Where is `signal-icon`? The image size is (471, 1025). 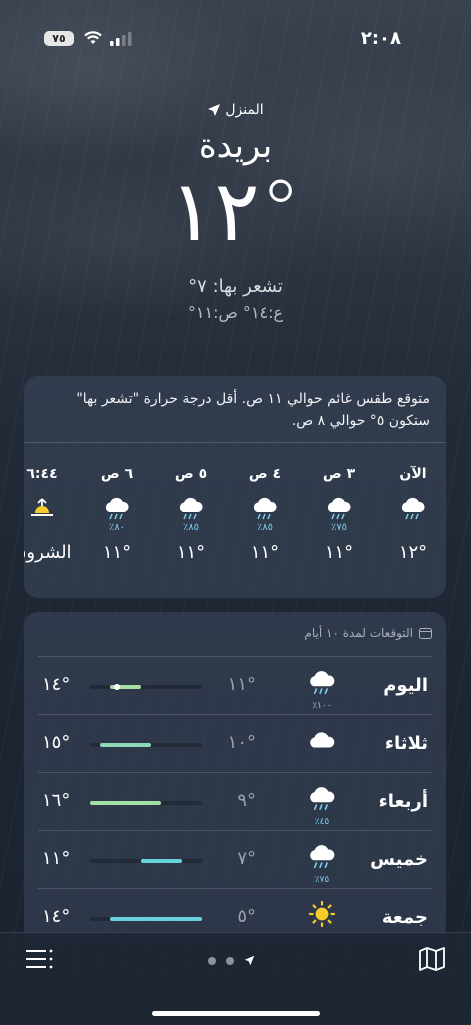
signal-icon is located at coordinates (121, 39).